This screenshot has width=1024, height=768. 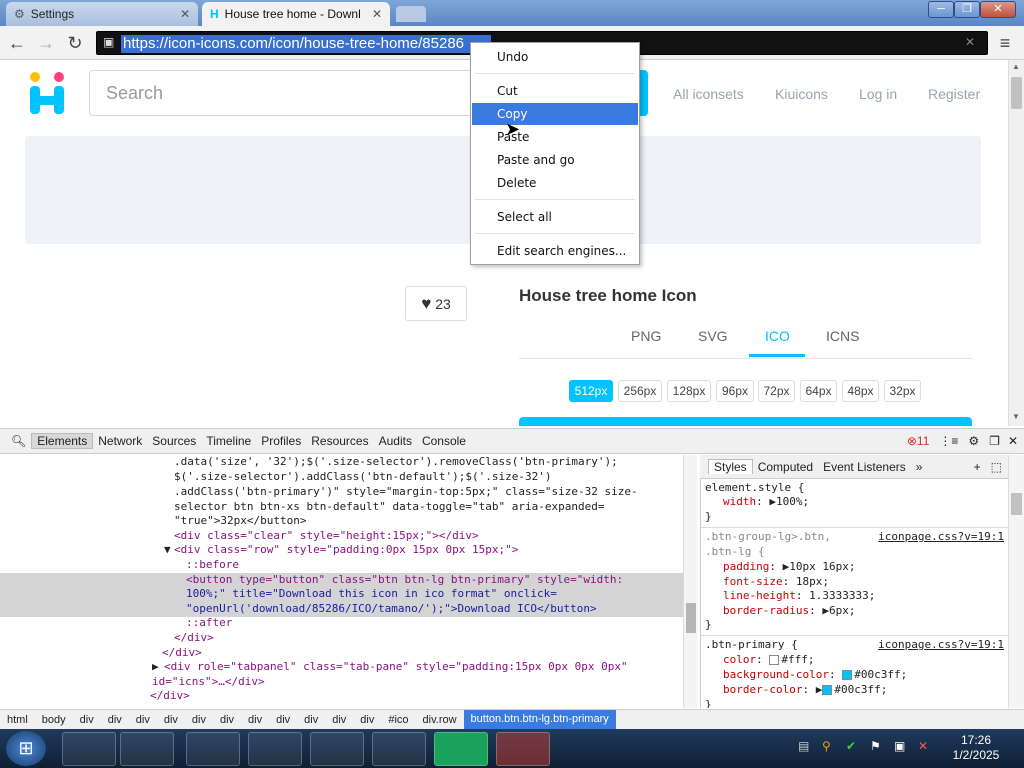 I want to click on style-value: 6px;, so click(x=842, y=610).